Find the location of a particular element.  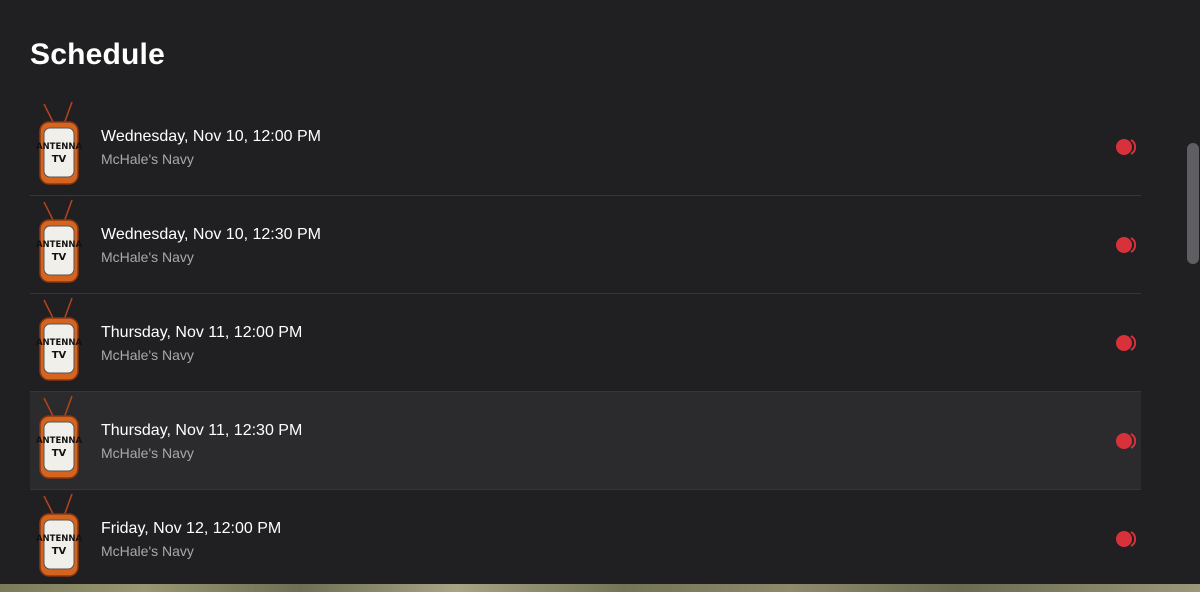

scrollbar is located at coordinates (1193, 290).